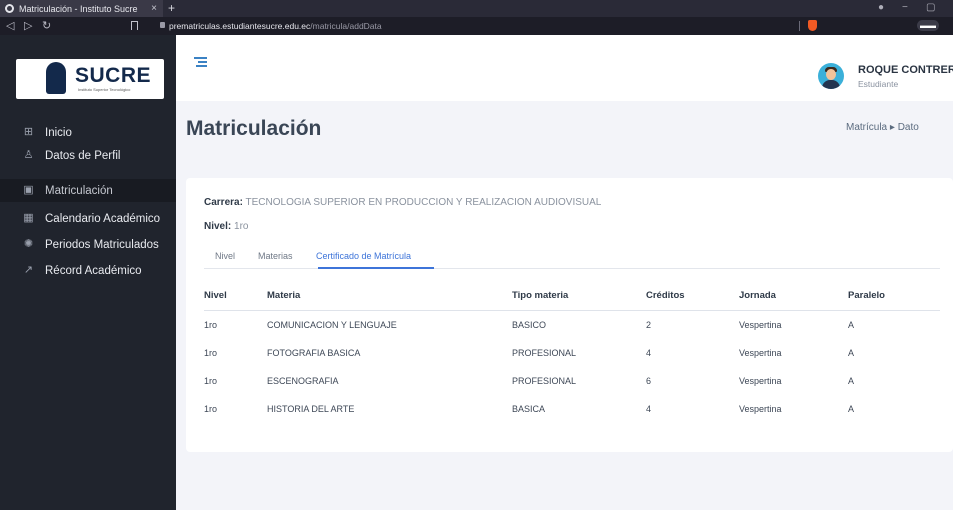 The height and width of the screenshot is (510, 953). I want to click on grid-icon: ⊞, so click(28, 132).